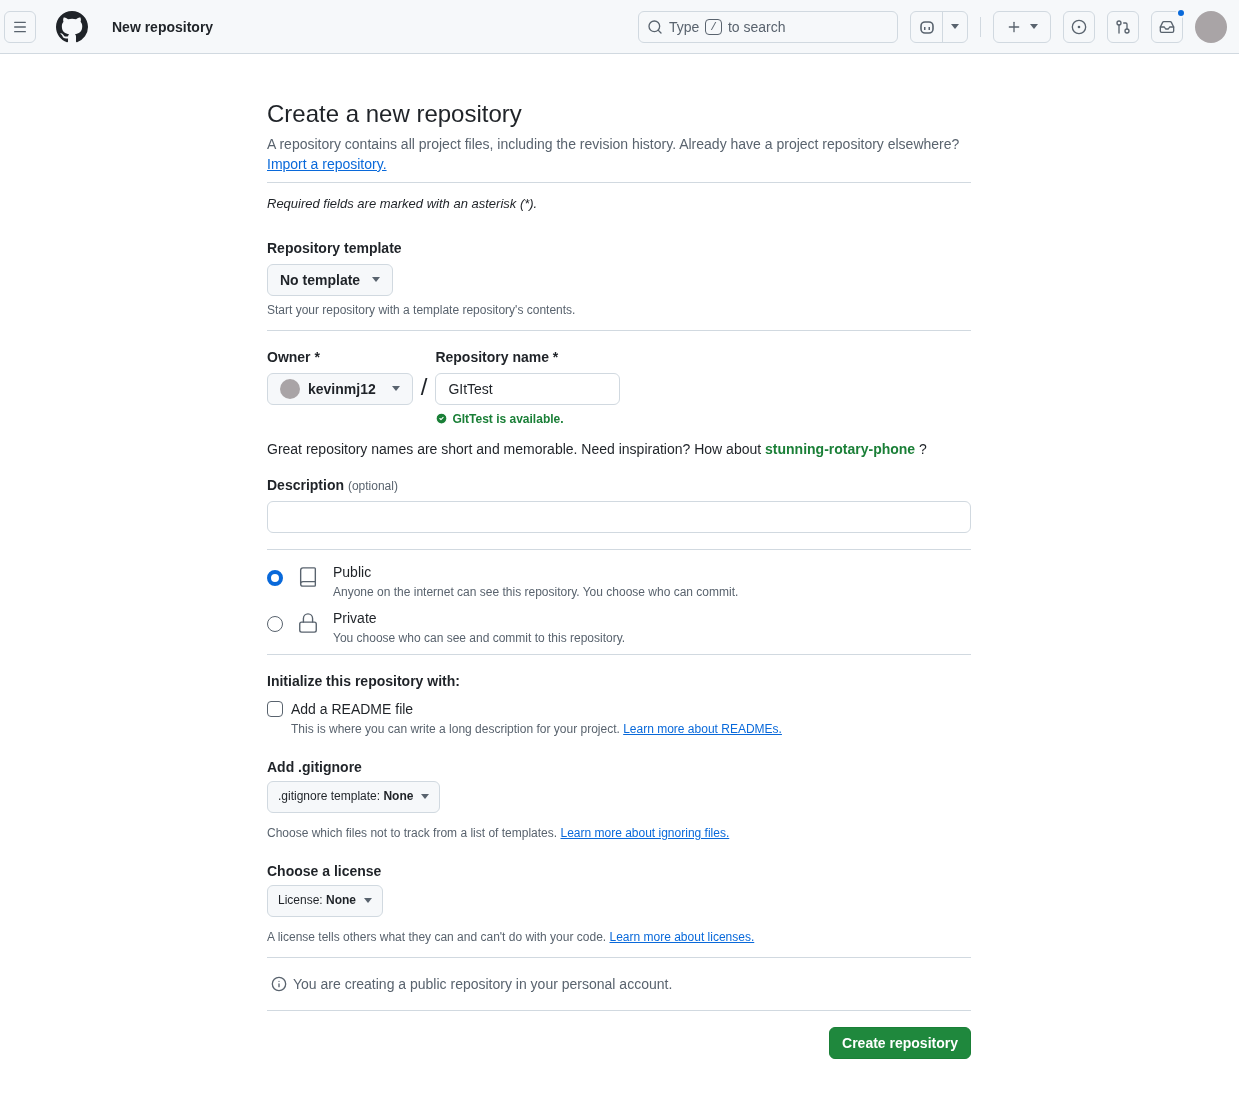 The height and width of the screenshot is (1095, 1239). I want to click on search-field: Type / to search, so click(768, 26).